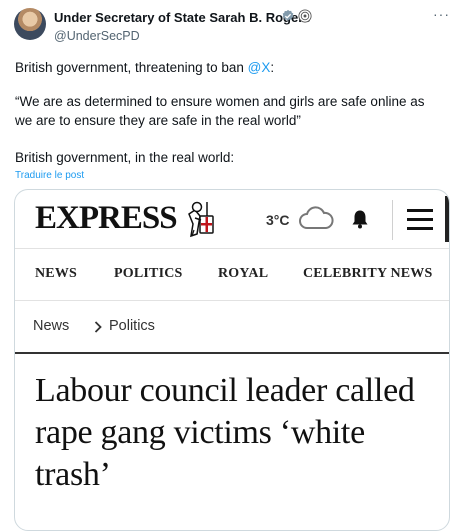 Image resolution: width=450 pixels, height=531 pixels. Describe the element at coordinates (51, 326) in the screenshot. I see `breadcrumb-news: News` at that location.